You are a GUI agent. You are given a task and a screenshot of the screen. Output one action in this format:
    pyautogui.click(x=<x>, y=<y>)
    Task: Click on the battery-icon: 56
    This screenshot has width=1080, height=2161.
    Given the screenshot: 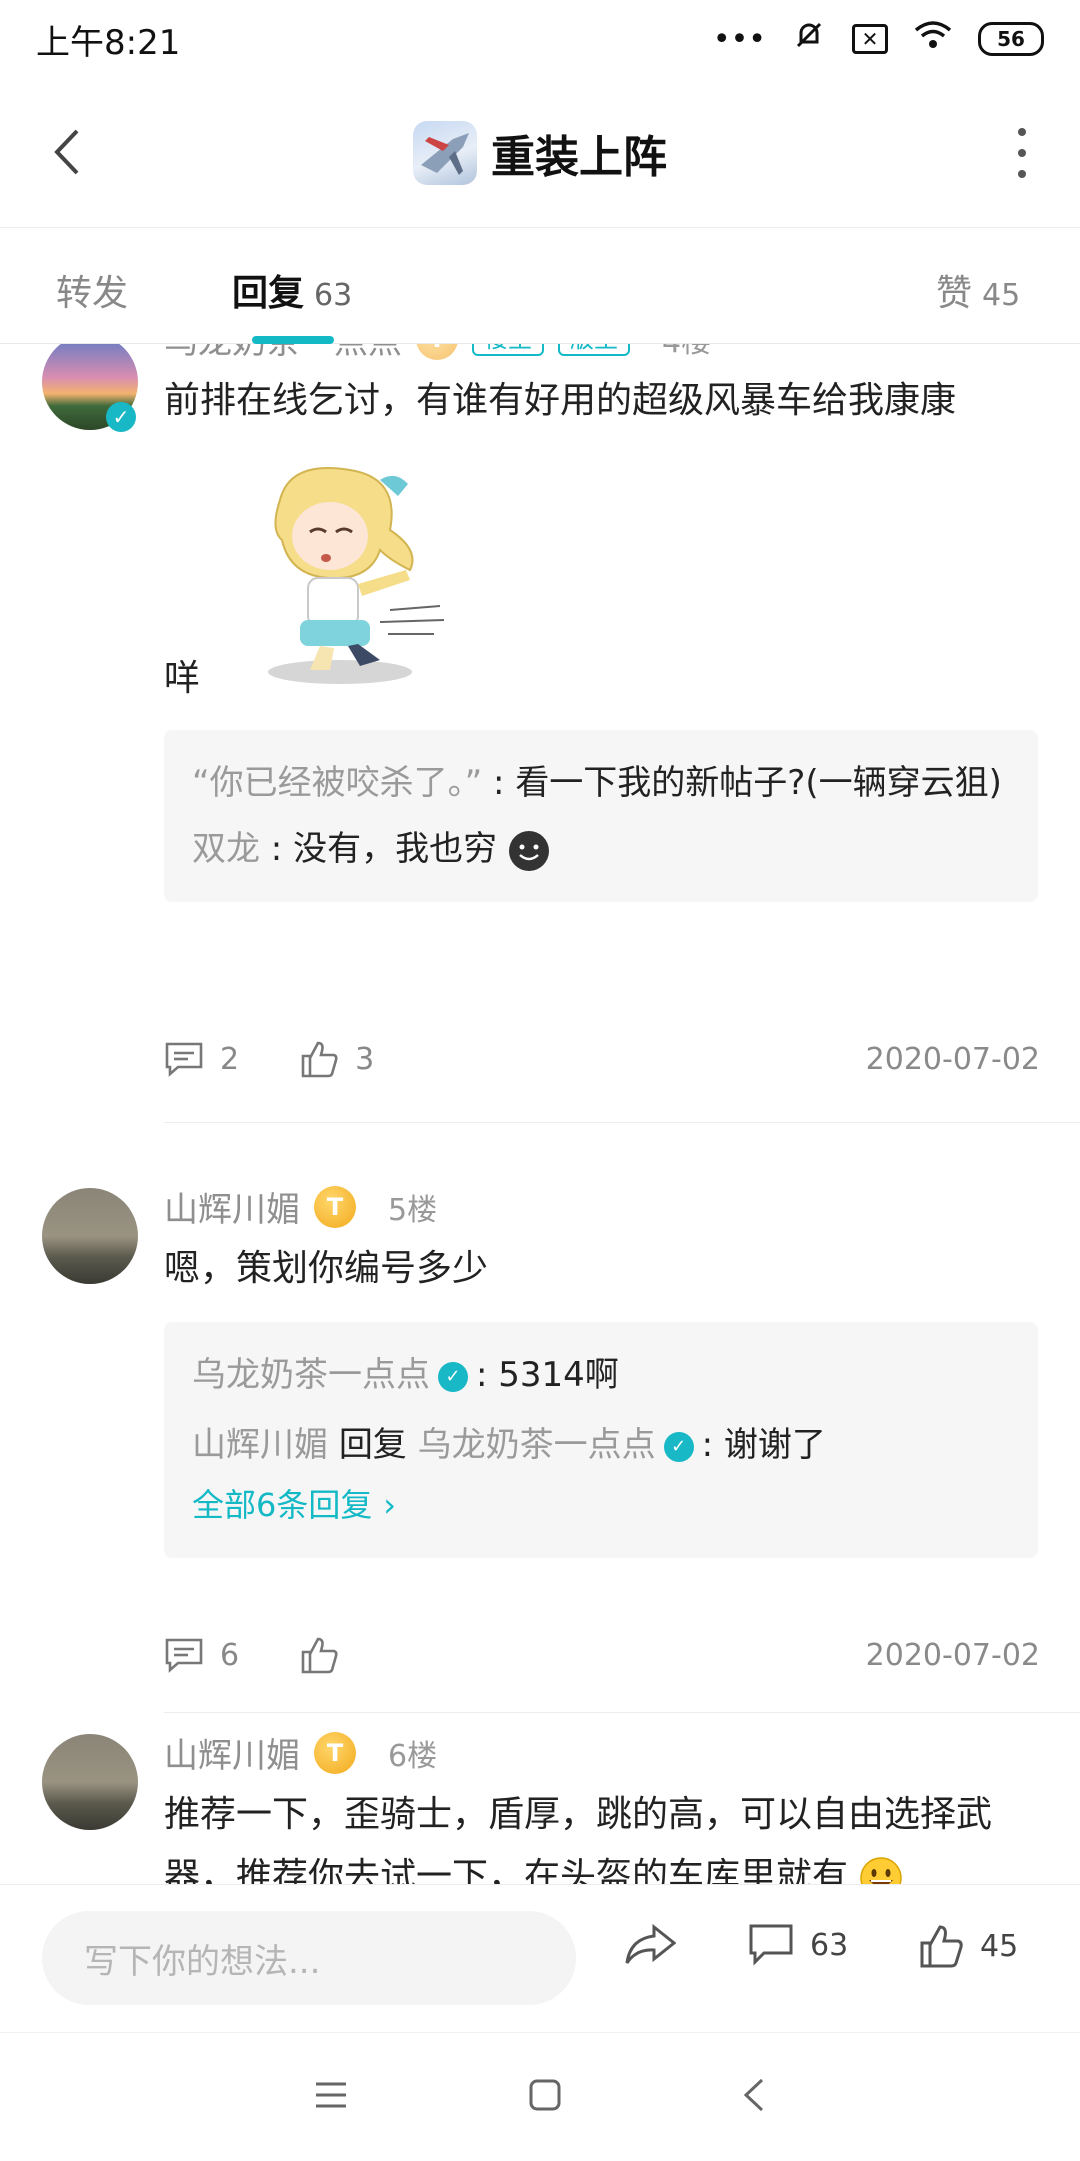 What is the action you would take?
    pyautogui.click(x=1011, y=39)
    